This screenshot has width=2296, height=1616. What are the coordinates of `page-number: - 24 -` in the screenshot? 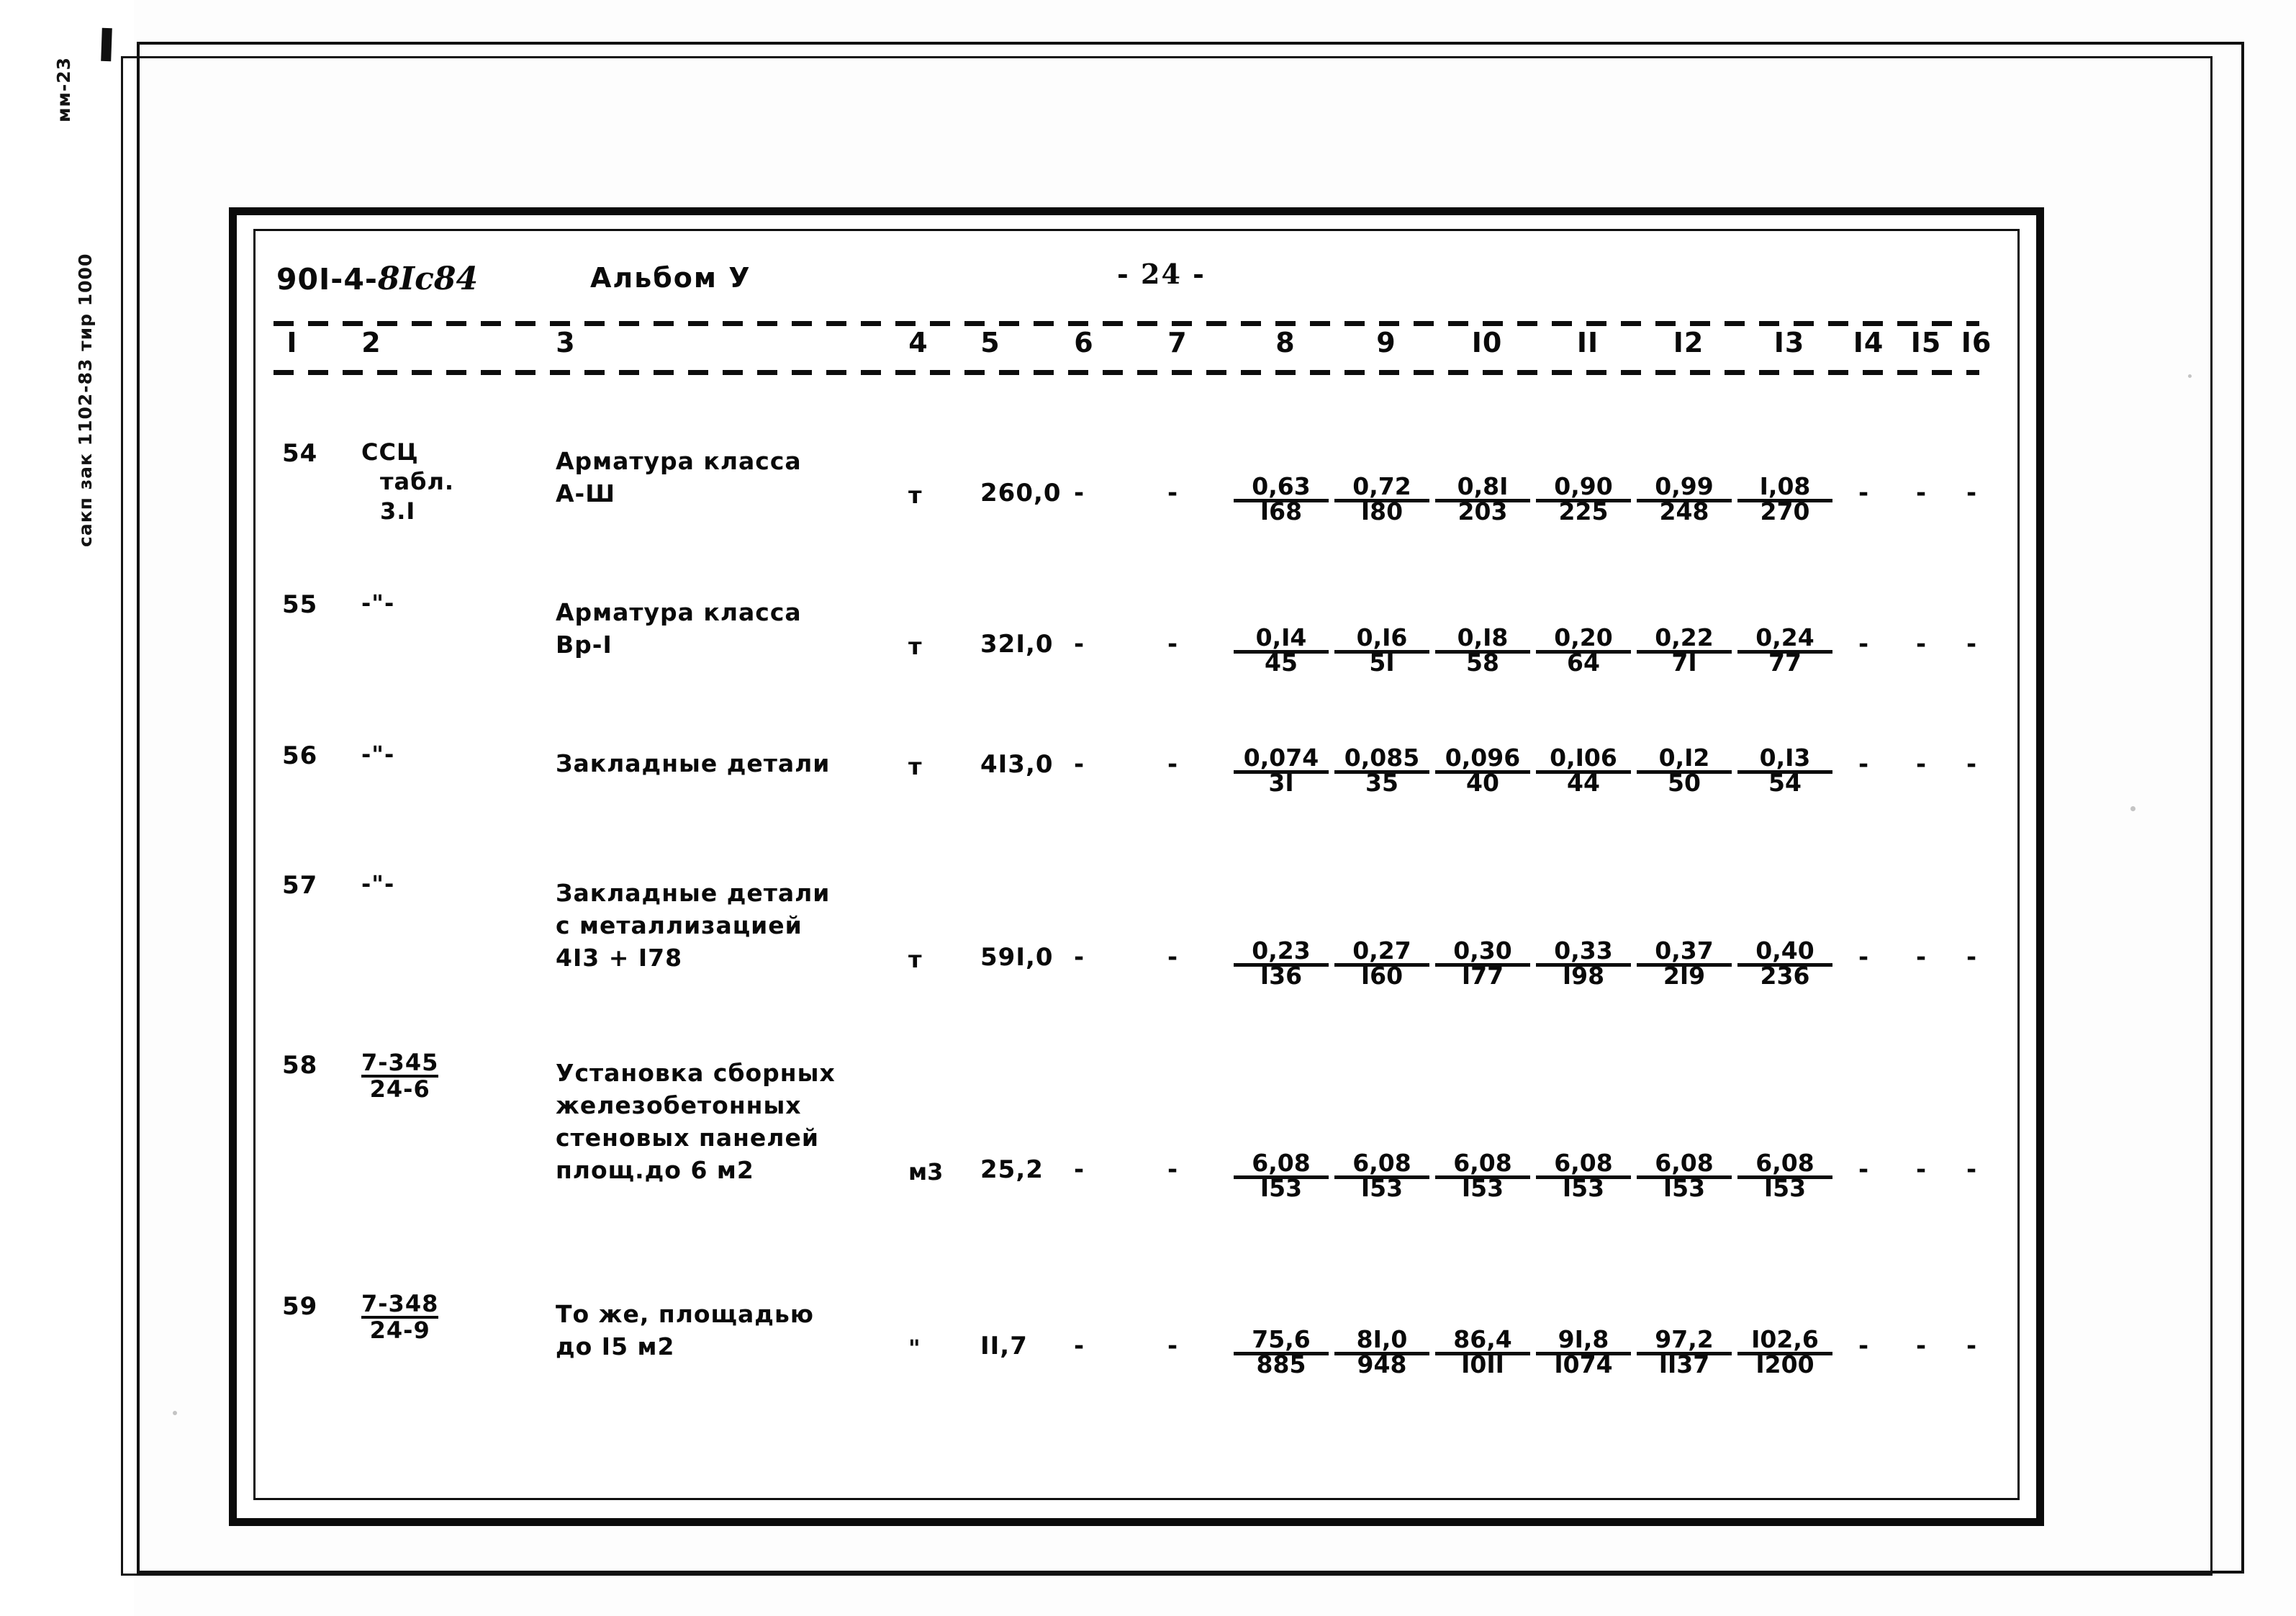 It's located at (1161, 274).